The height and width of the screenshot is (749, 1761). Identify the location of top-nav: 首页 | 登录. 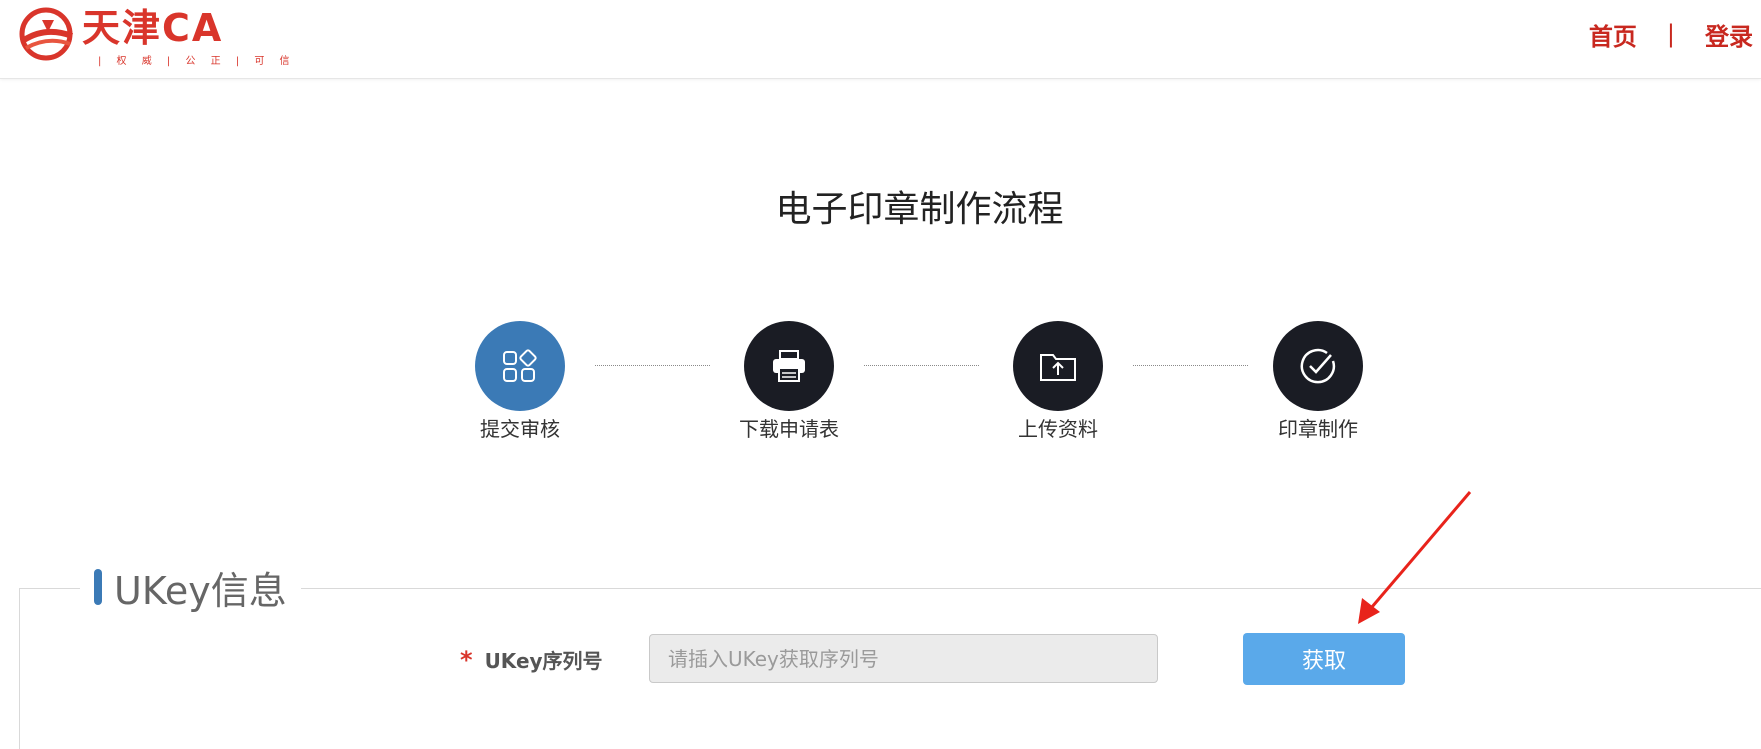
(1671, 34).